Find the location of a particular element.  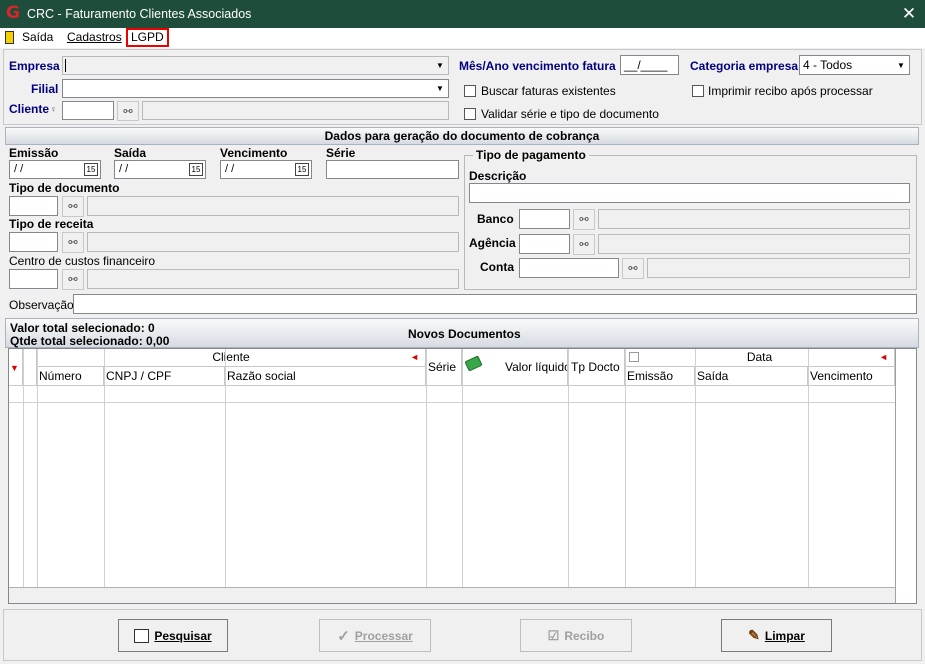

centro-custos-label: Centro de custos financeiro is located at coordinates (82, 261).